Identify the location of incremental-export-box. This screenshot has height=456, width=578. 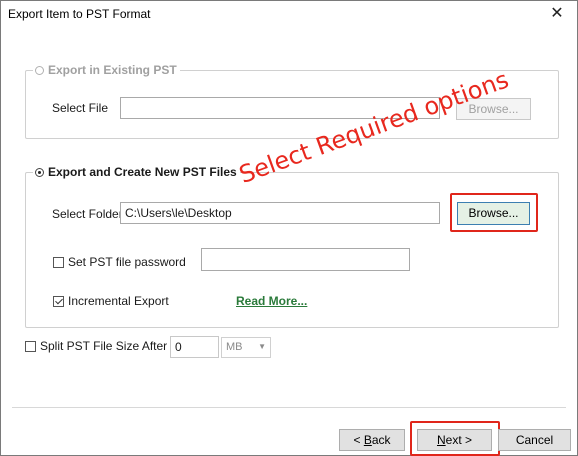
(58, 301).